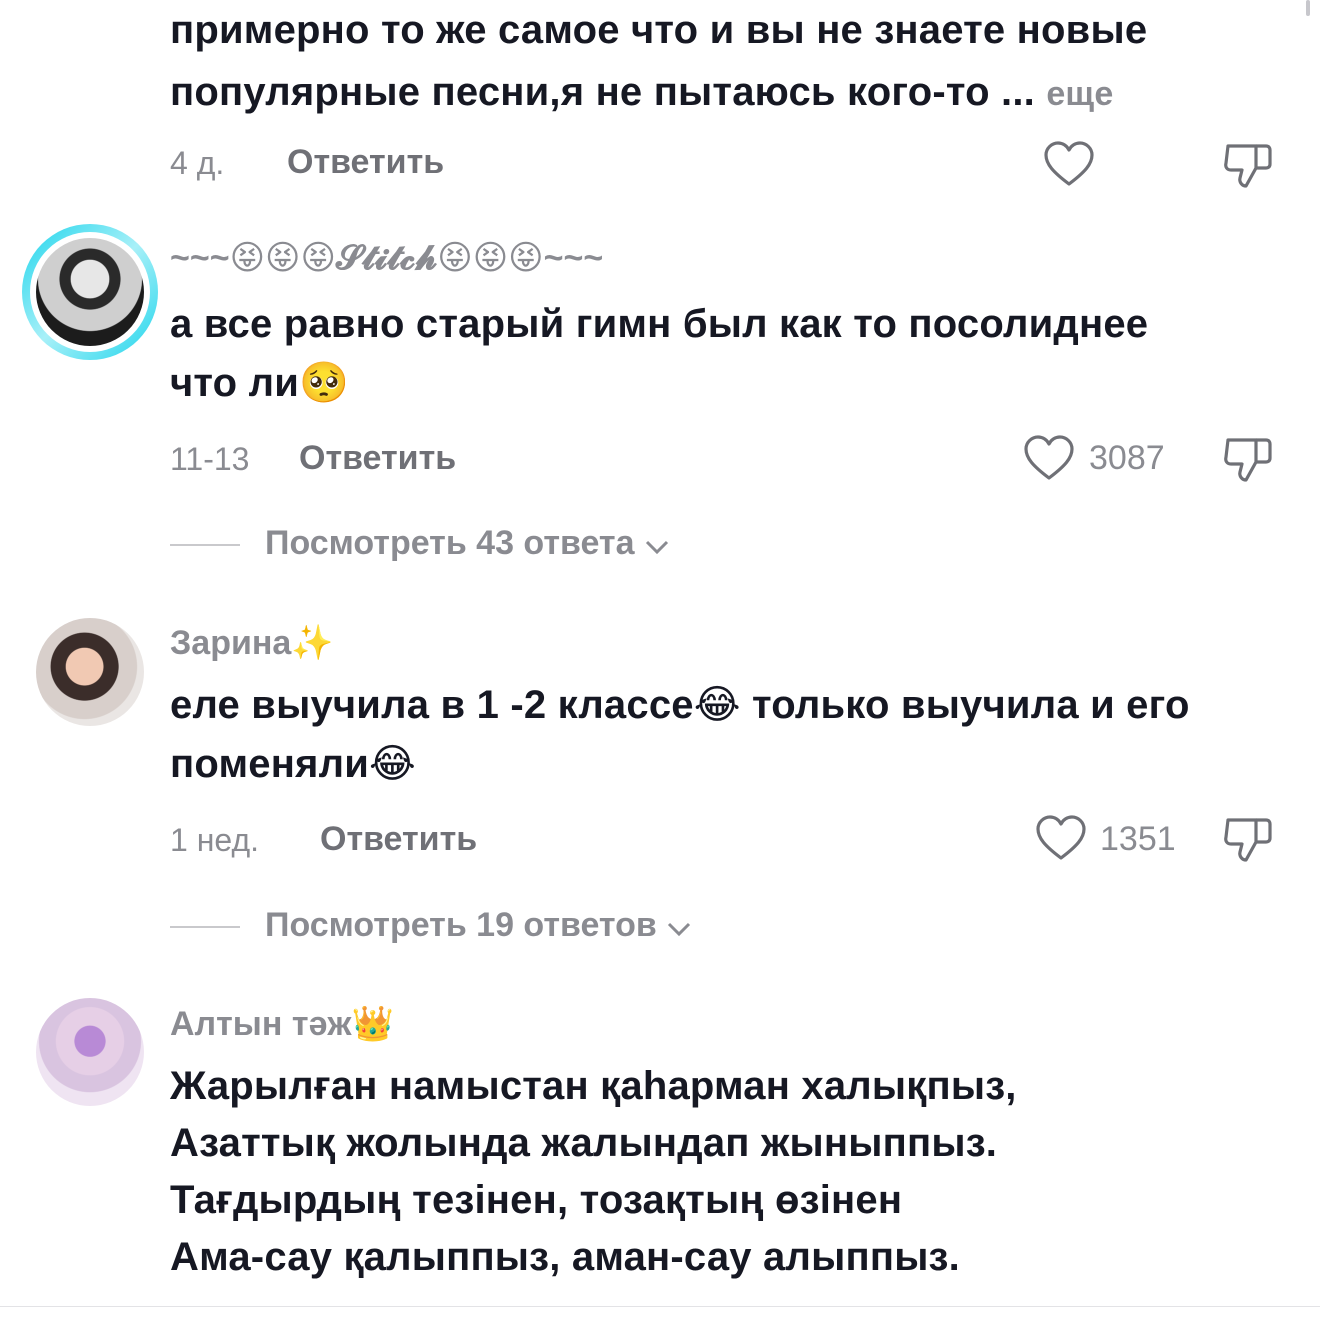 The image size is (1320, 1320). Describe the element at coordinates (1127, 458) in the screenshot. I see `like-count: 3087` at that location.